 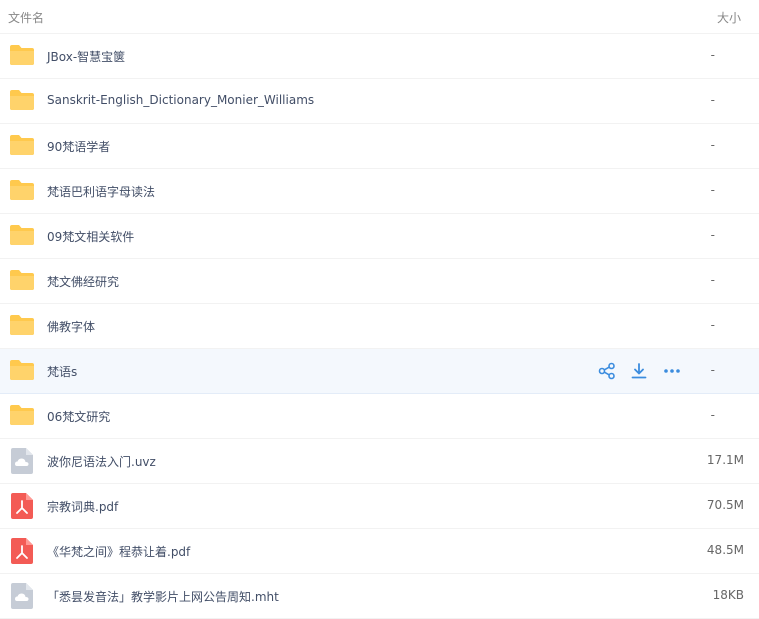 What do you see at coordinates (379, 236) in the screenshot?
I see `file-row: 09梵文相关软件 -` at bounding box center [379, 236].